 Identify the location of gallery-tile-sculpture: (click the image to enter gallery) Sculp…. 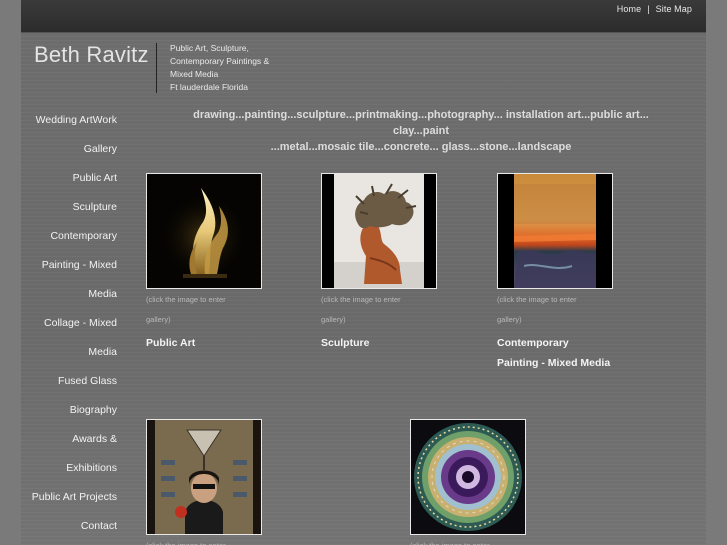
(401, 263).